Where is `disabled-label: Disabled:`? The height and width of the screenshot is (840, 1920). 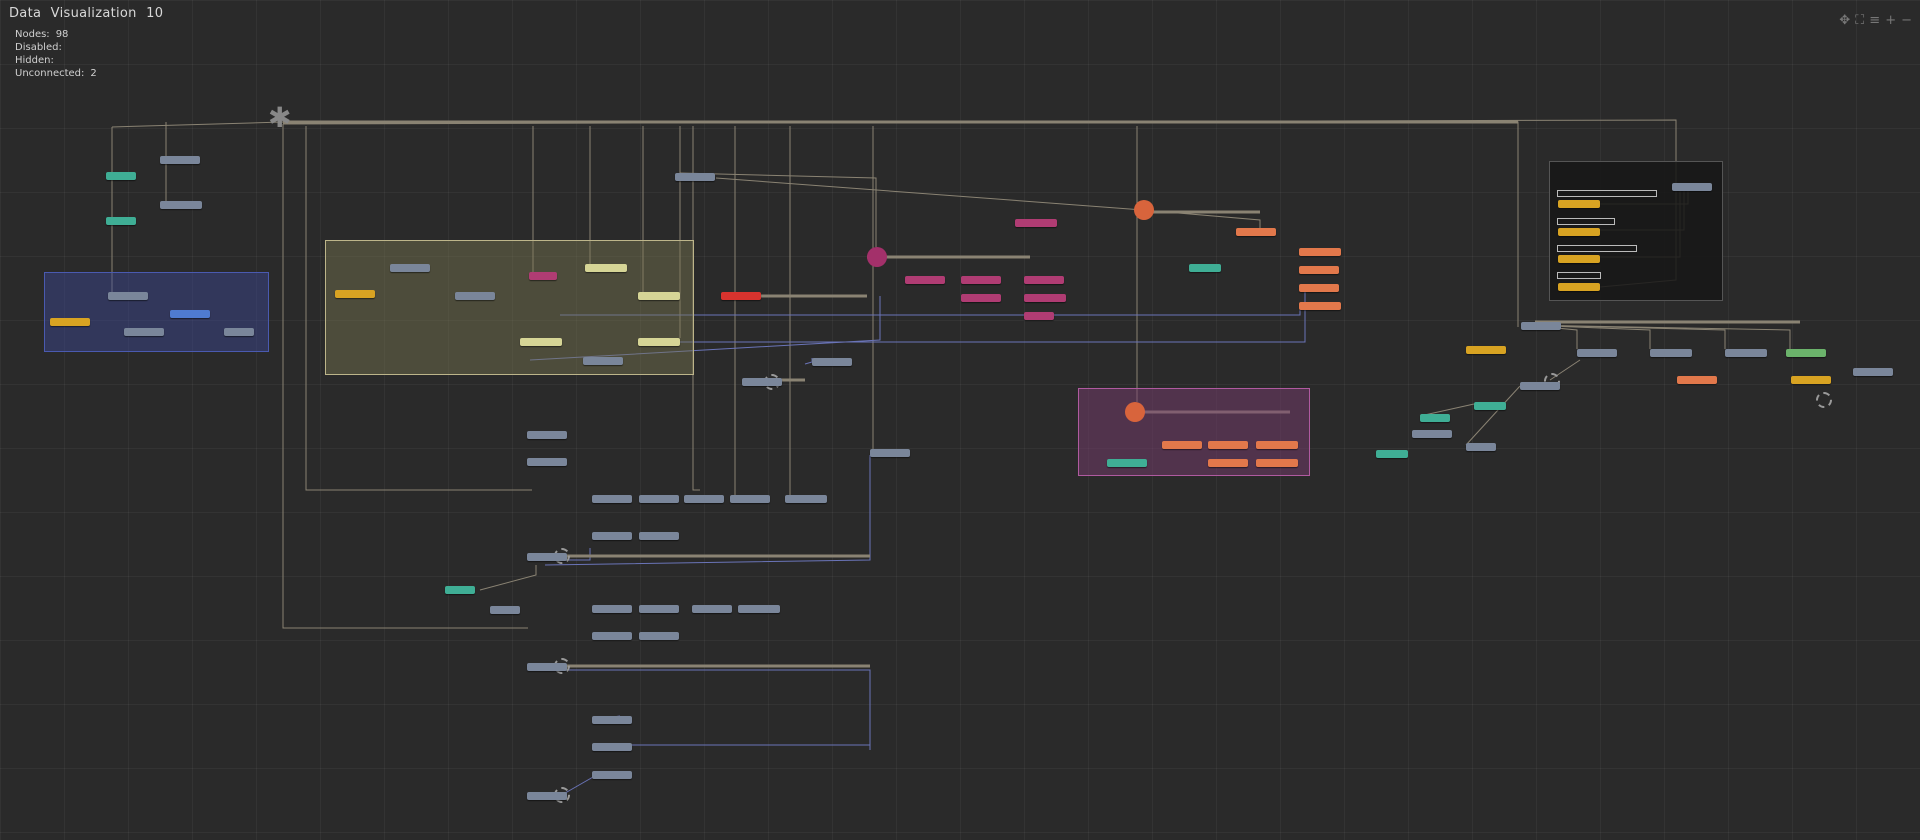
disabled-label: Disabled: is located at coordinates (38, 47).